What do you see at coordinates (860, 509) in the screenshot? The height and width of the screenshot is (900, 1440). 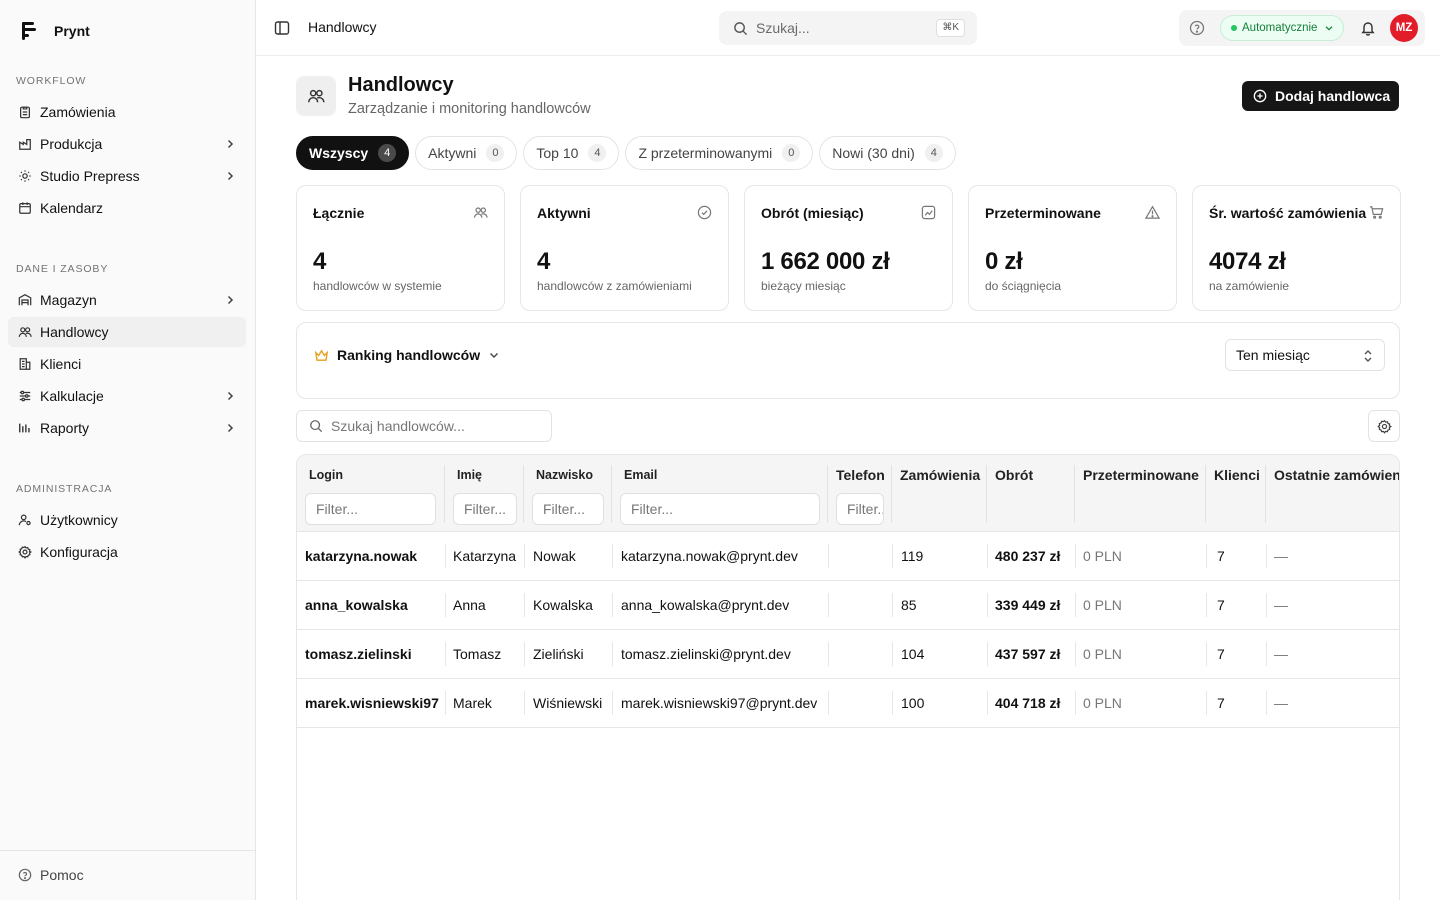 I see `filter-phone` at bounding box center [860, 509].